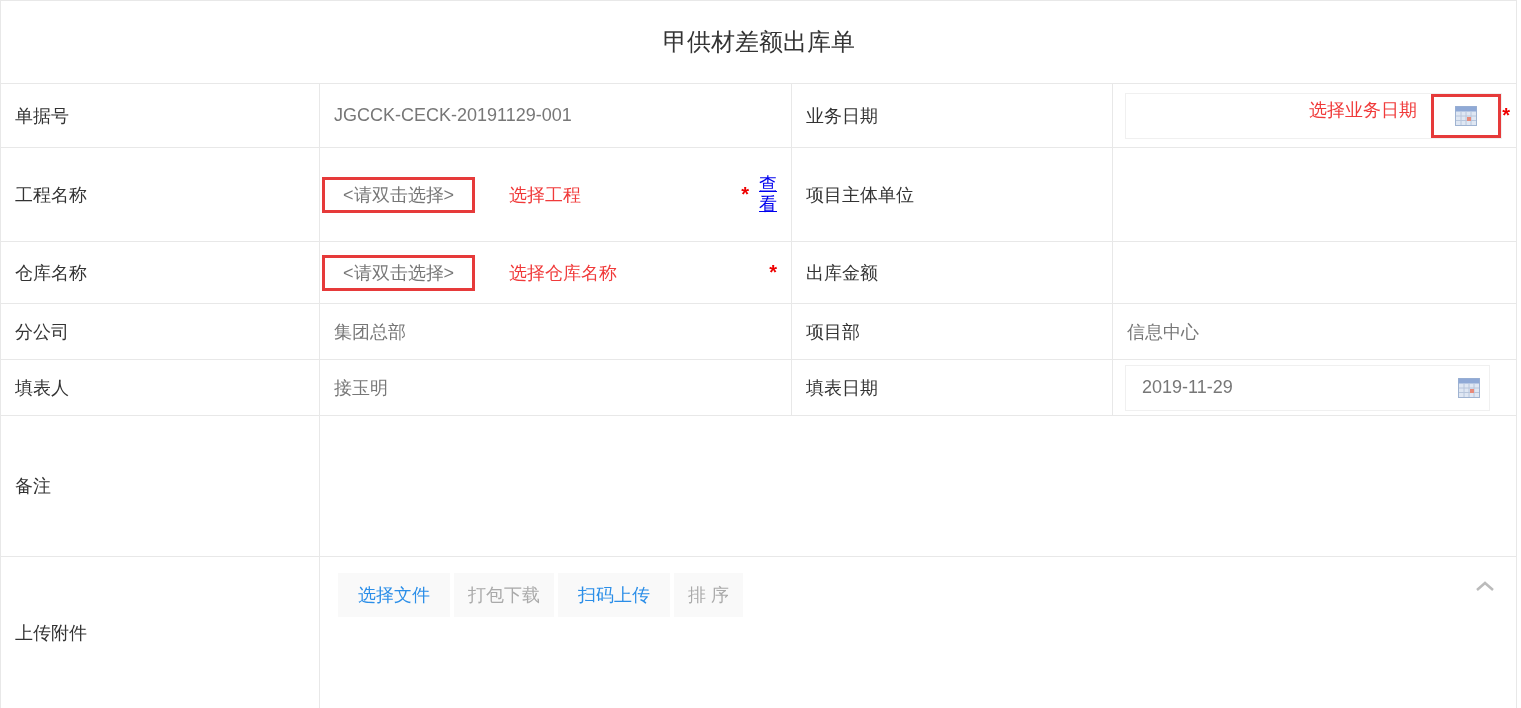 The width and height of the screenshot is (1521, 708). What do you see at coordinates (1363, 110) in the screenshot?
I see `annotation-text: 选择业务日期` at bounding box center [1363, 110].